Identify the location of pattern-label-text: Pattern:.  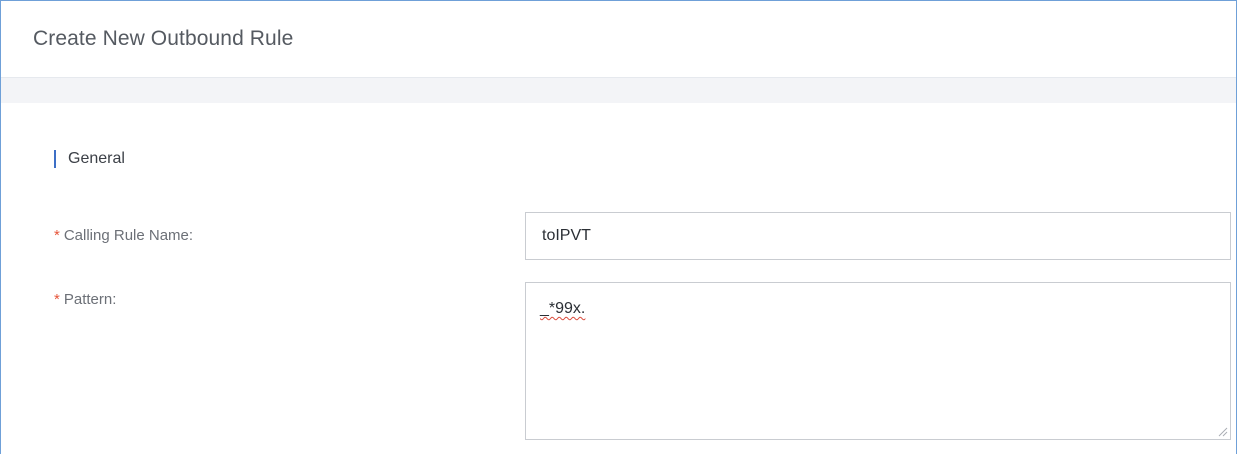
(90, 299).